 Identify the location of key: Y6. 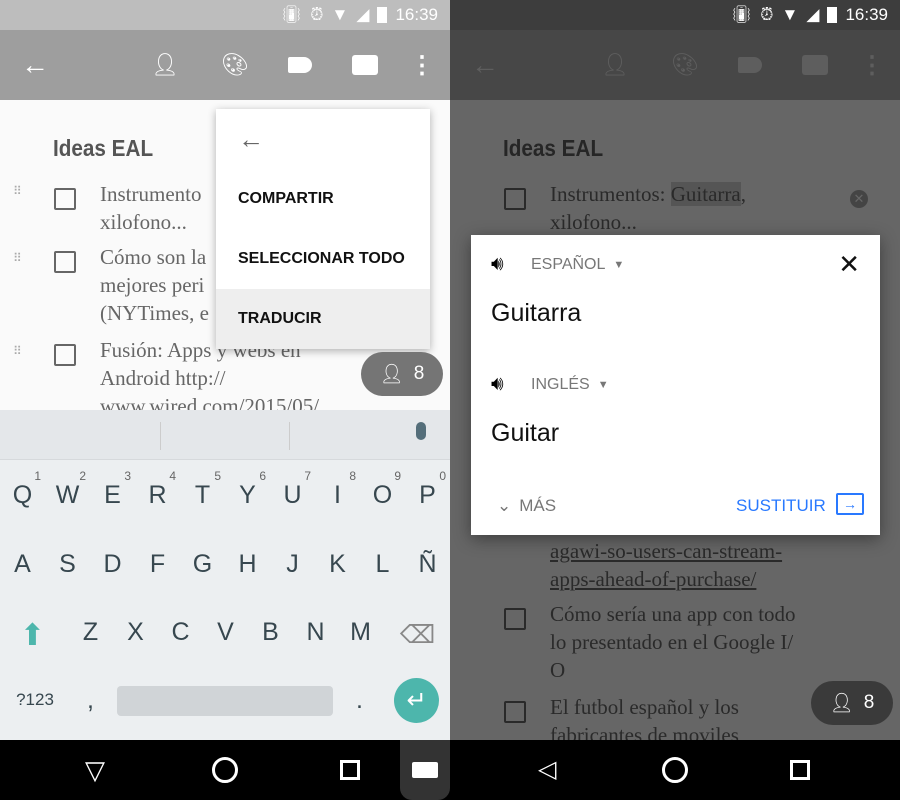
(247, 495).